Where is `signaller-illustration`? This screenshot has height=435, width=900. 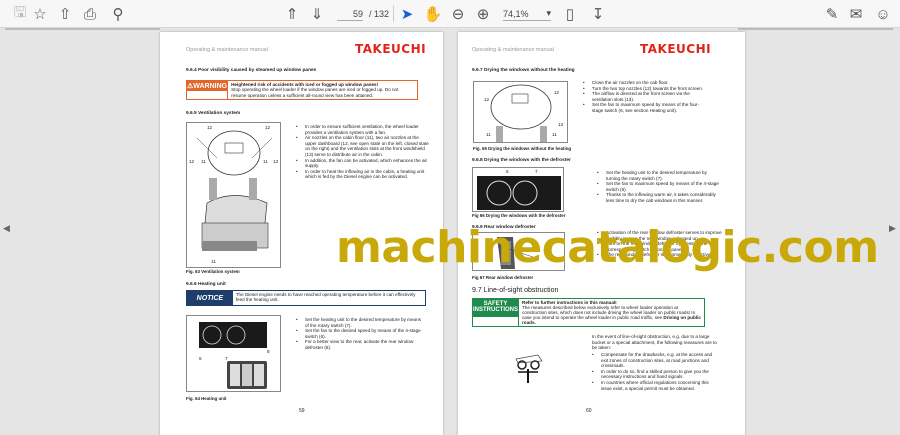
signaller-illustration is located at coordinates (529, 368).